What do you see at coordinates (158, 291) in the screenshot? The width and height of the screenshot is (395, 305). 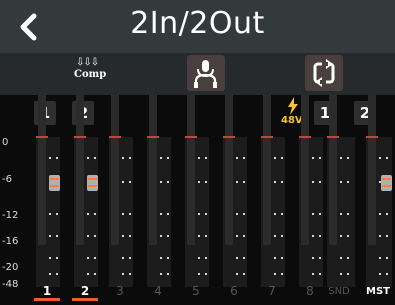 I see `channel-label: 4` at bounding box center [158, 291].